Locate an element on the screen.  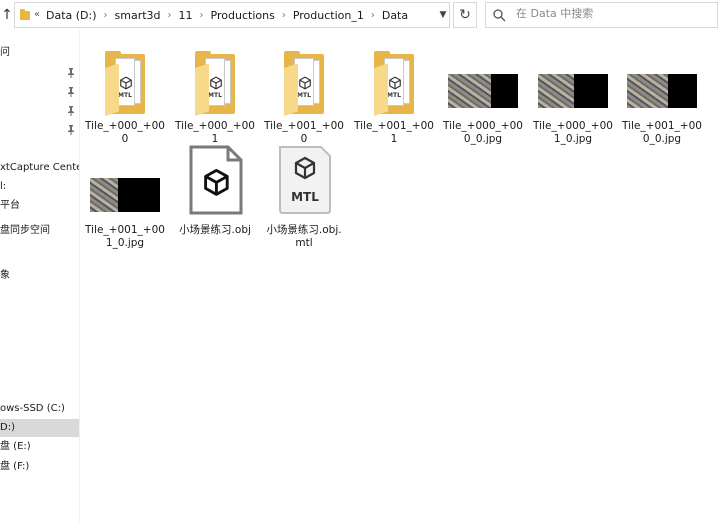
nav-item: 平台 is located at coordinates (39, 206).